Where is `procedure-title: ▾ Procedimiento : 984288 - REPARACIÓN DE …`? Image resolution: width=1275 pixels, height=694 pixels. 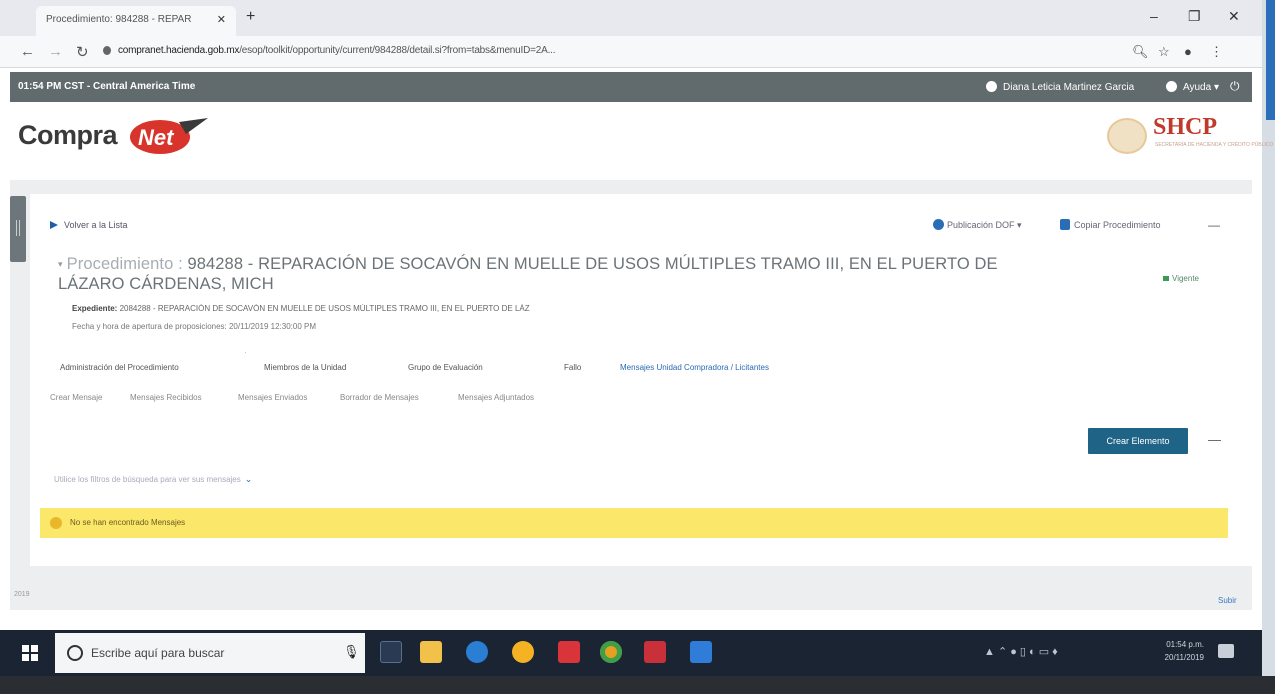 procedure-title: ▾ Procedimiento : 984288 - REPARACIÓN DE … is located at coordinates (528, 274).